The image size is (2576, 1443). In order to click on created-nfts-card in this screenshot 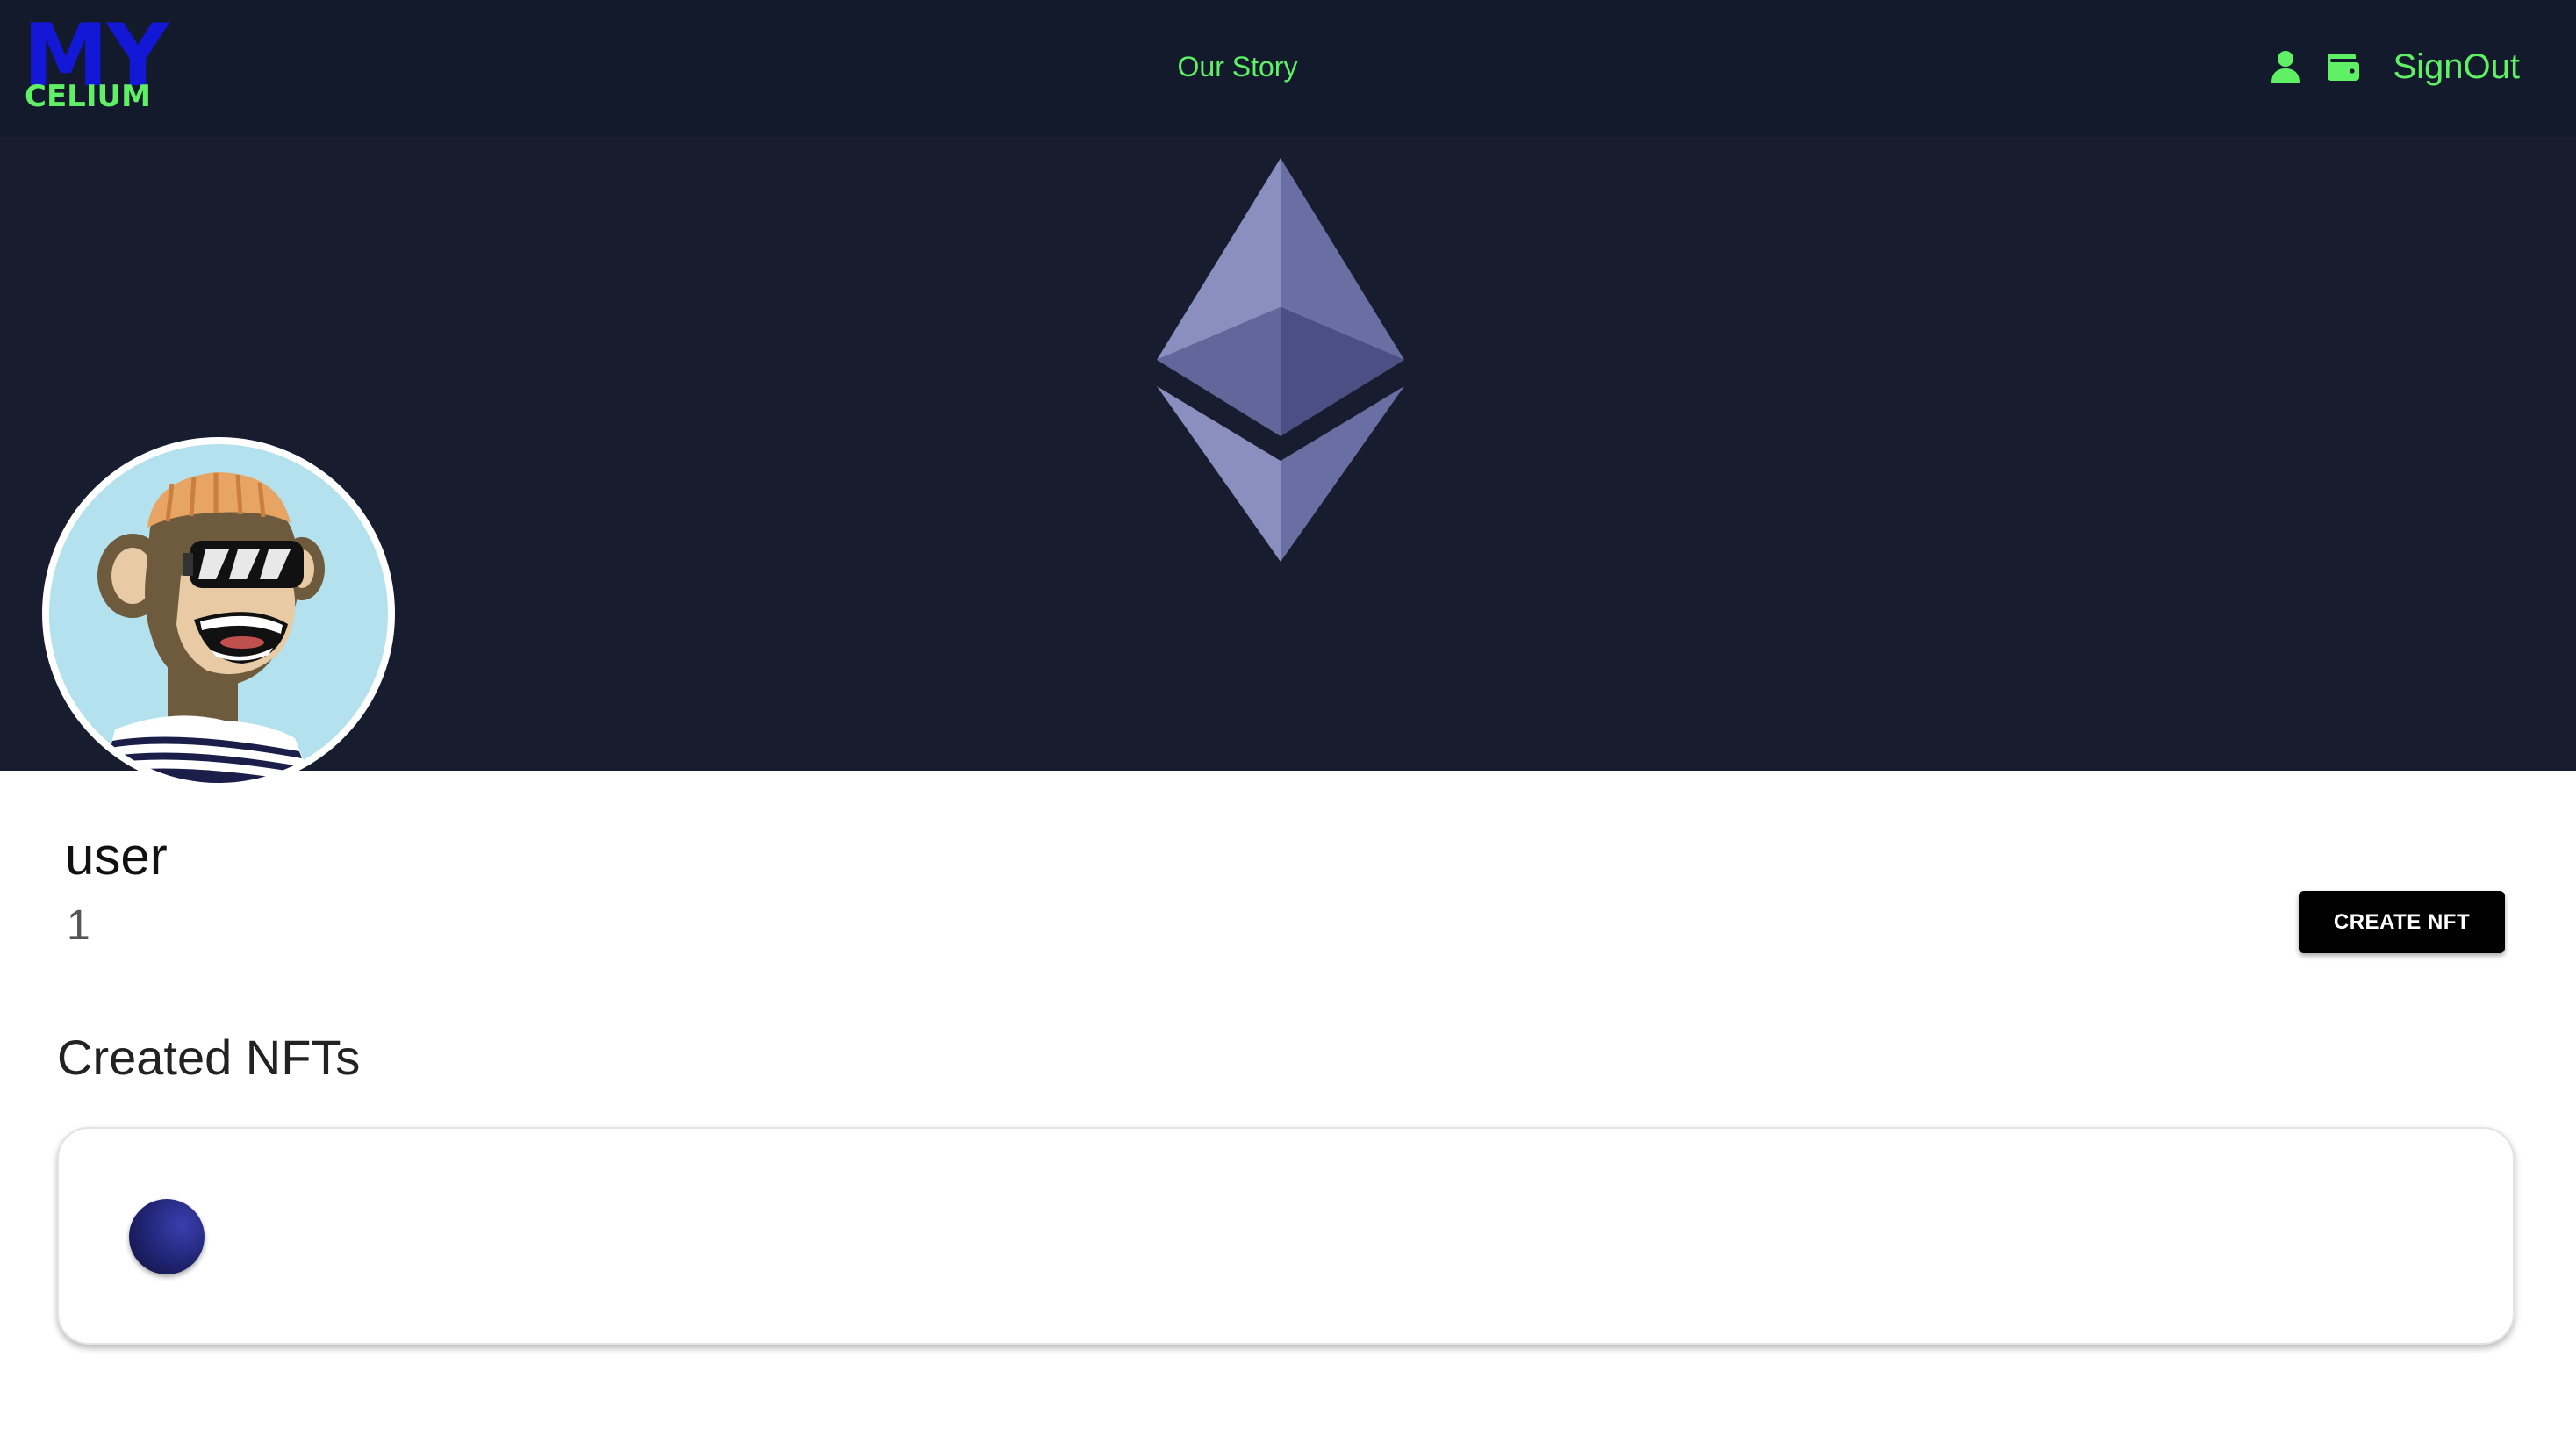, I will do `click(1286, 1236)`.